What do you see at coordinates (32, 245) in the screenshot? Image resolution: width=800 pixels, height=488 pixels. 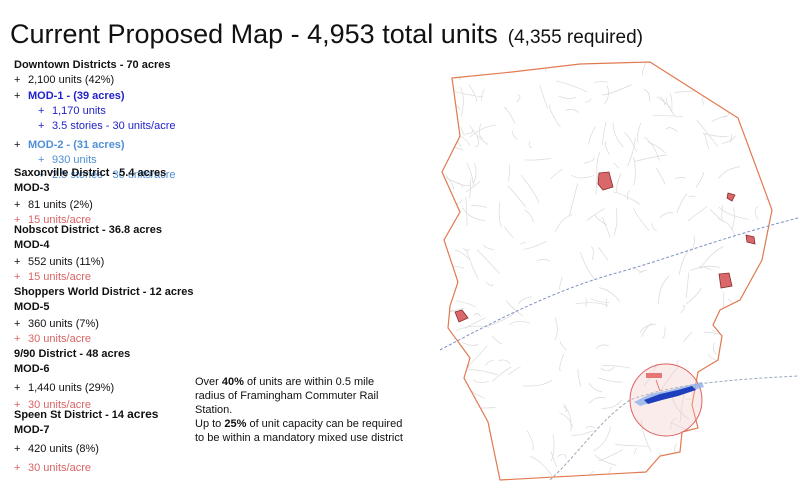 I see `nobscot-mod: MOD-4` at bounding box center [32, 245].